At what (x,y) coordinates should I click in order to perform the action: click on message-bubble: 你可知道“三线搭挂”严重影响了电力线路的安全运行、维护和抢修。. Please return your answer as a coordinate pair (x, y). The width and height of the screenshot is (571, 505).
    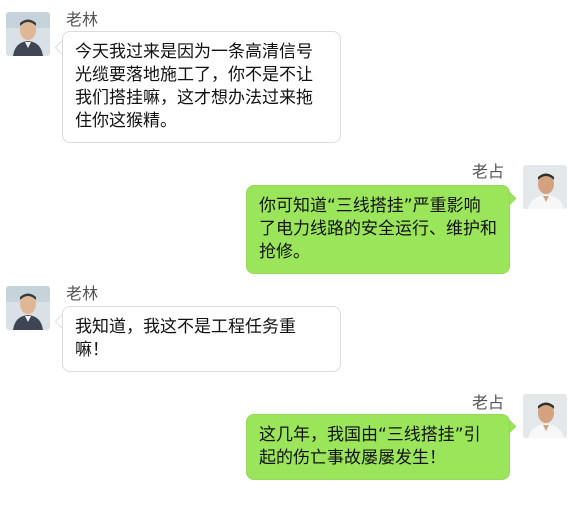
    Looking at the image, I should click on (378, 229).